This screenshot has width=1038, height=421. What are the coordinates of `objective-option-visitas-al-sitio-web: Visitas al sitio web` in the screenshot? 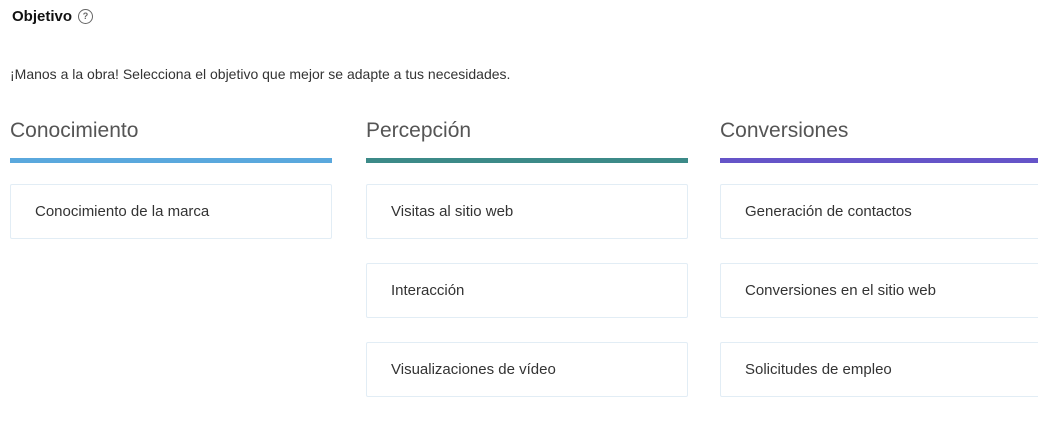 It's located at (527, 211).